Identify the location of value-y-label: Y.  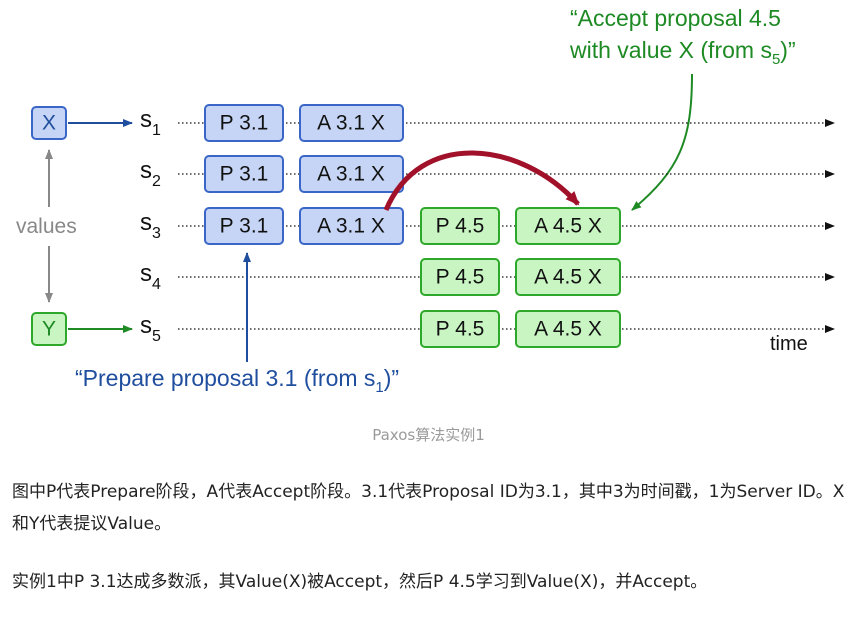
(49, 329).